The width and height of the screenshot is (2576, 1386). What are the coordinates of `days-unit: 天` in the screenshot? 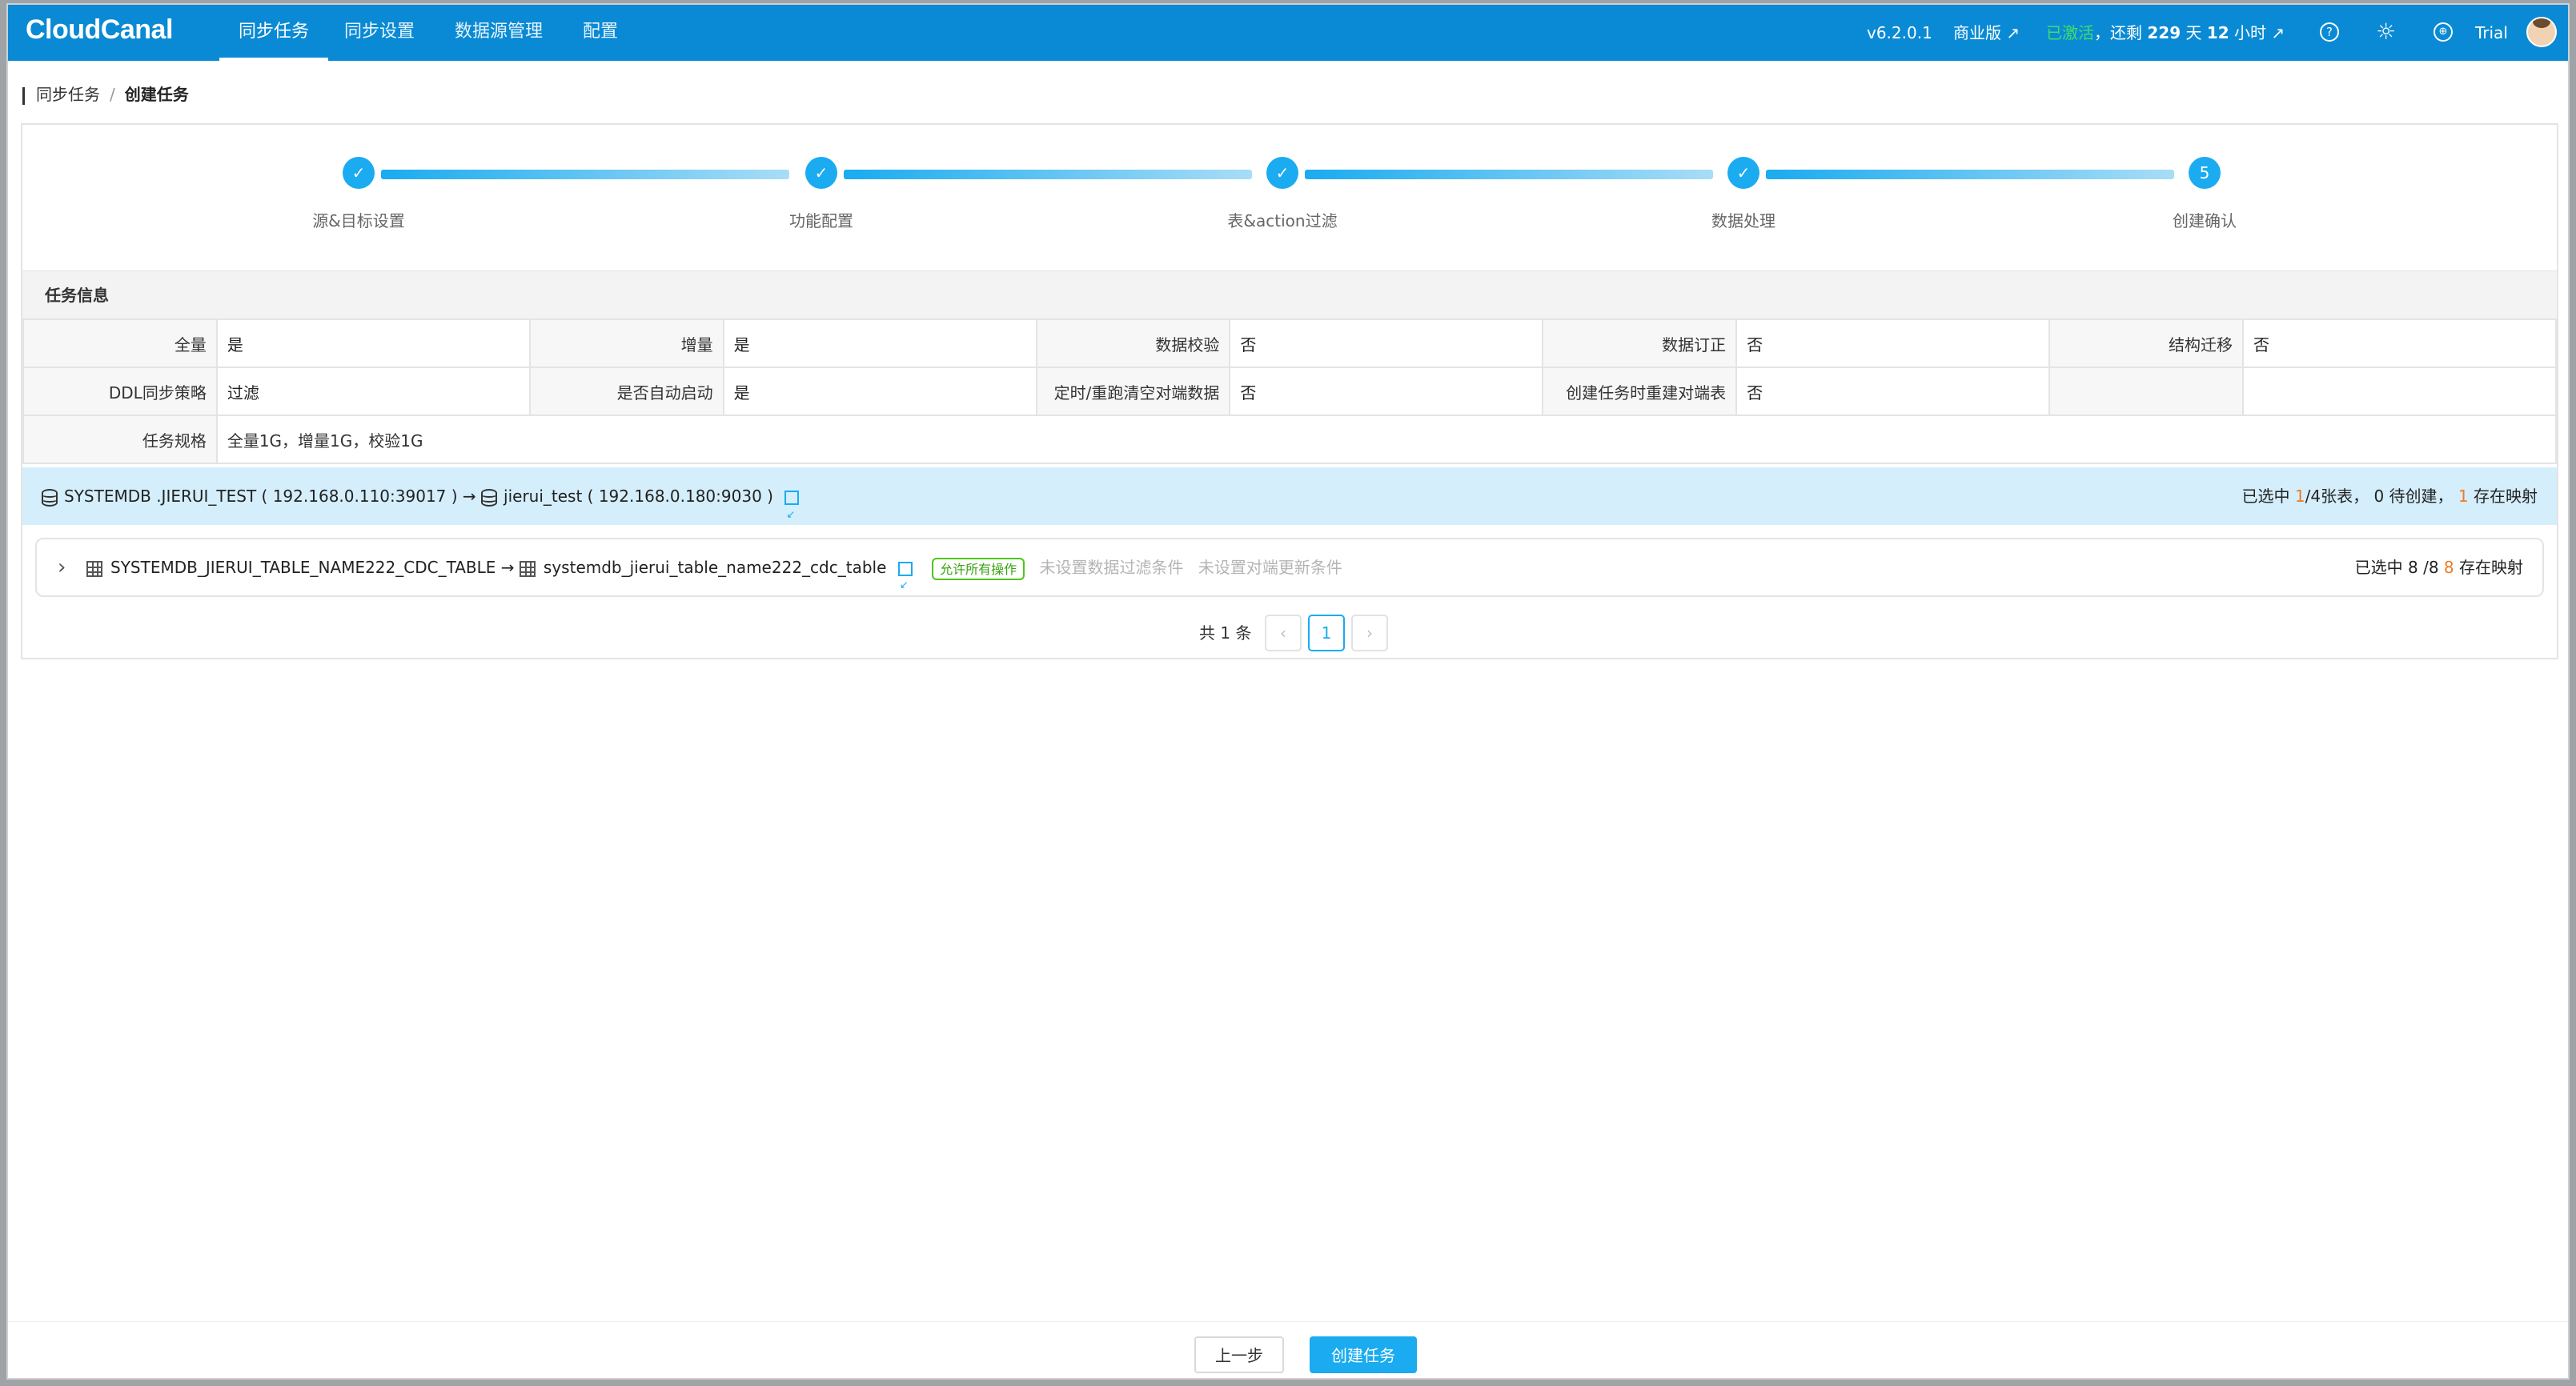 It's located at (2193, 32).